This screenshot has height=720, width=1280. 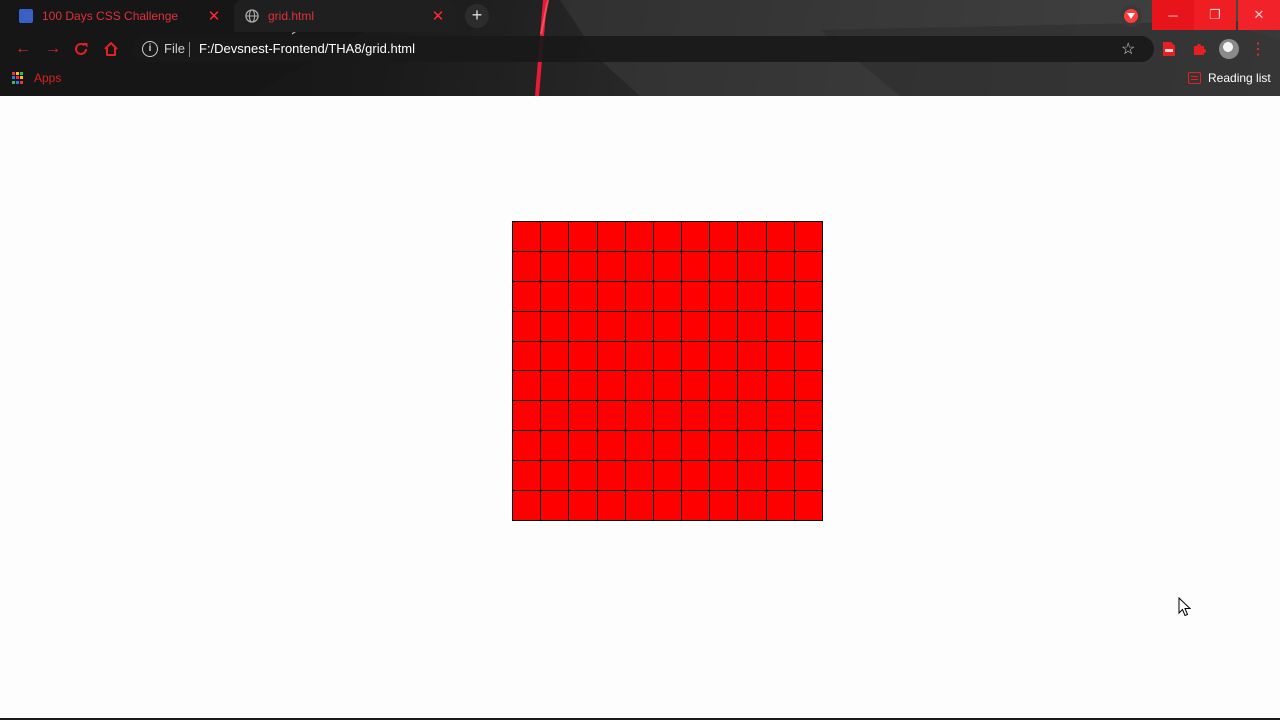 I want to click on minimize-button: ─, so click(x=1173, y=15).